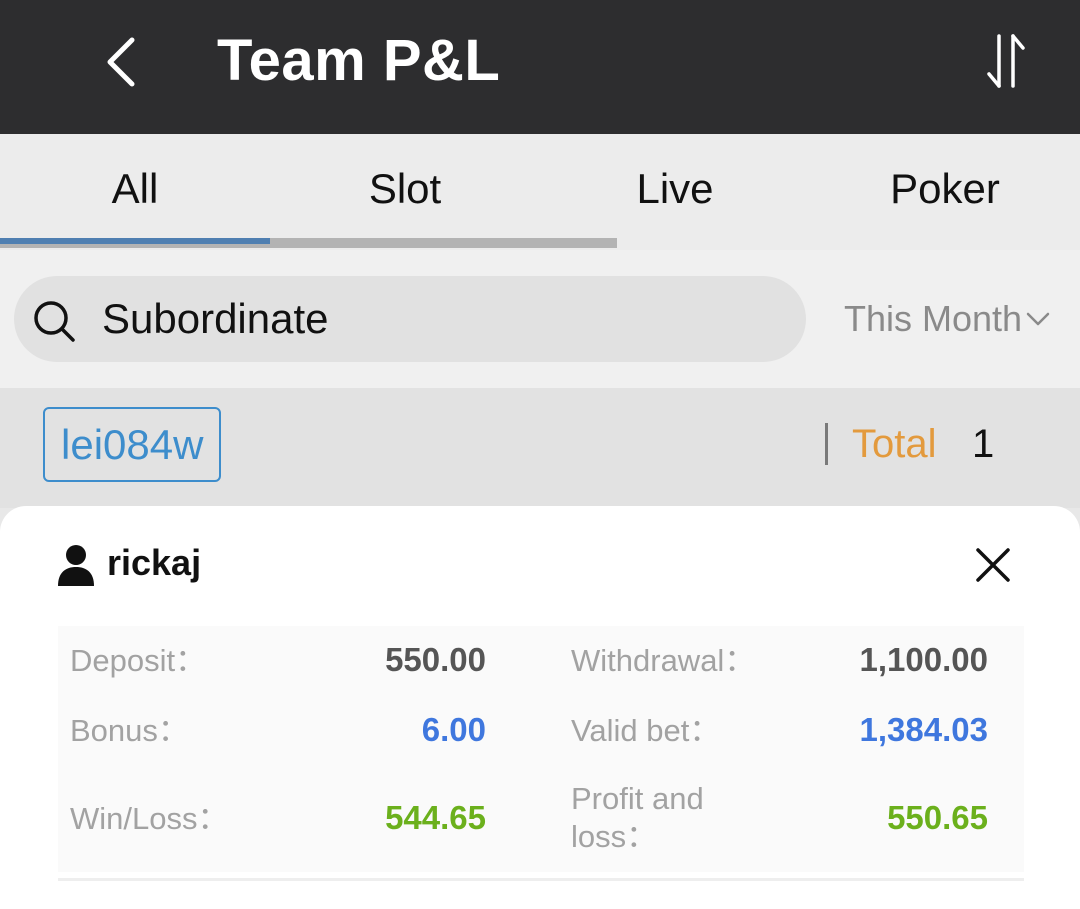 The width and height of the screenshot is (1080, 909). I want to click on bonus-value: 6.00, so click(453, 729).